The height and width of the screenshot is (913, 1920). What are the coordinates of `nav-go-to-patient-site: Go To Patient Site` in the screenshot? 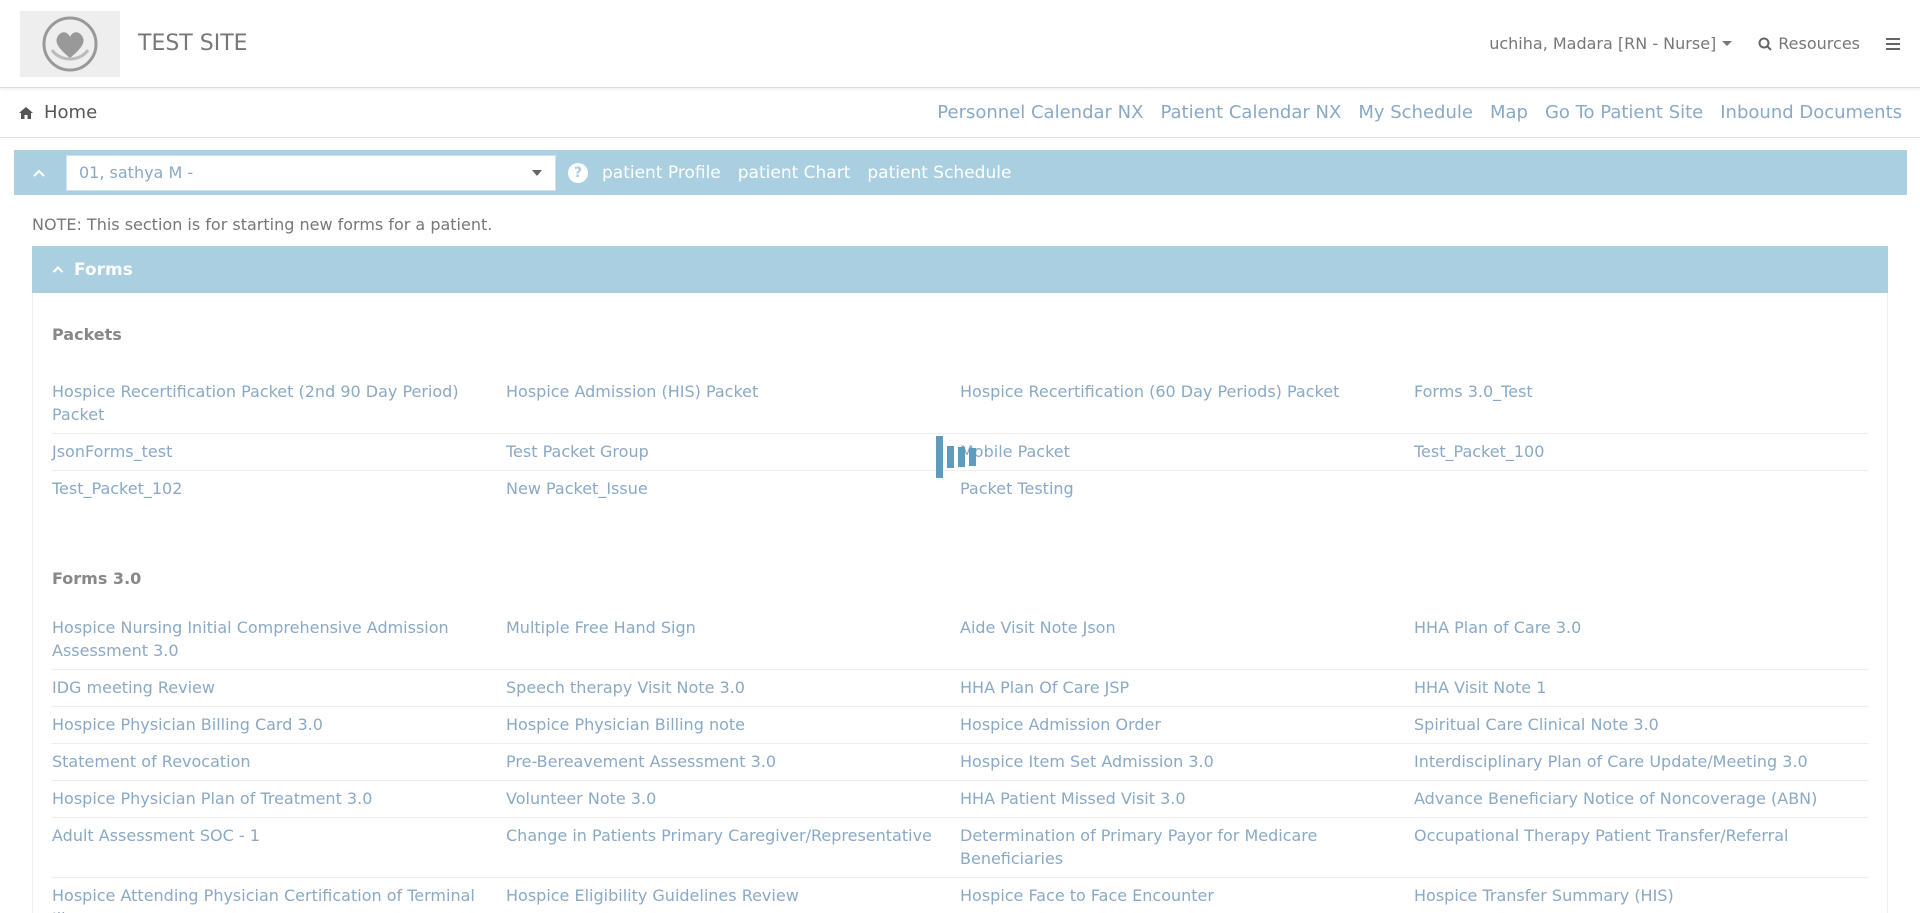 It's located at (1624, 112).